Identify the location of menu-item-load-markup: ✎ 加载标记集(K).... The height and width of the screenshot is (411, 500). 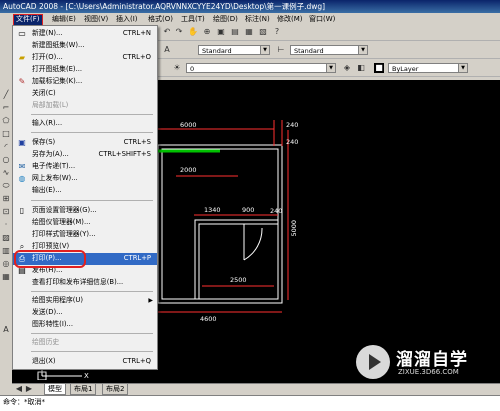
(85, 82).